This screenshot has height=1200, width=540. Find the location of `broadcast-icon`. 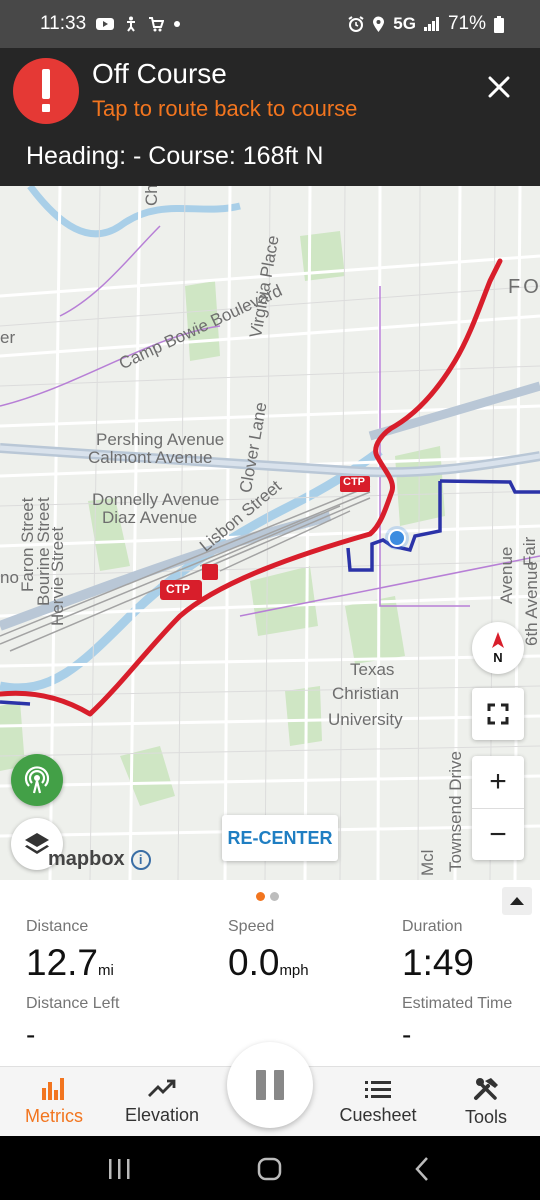

broadcast-icon is located at coordinates (37, 780).